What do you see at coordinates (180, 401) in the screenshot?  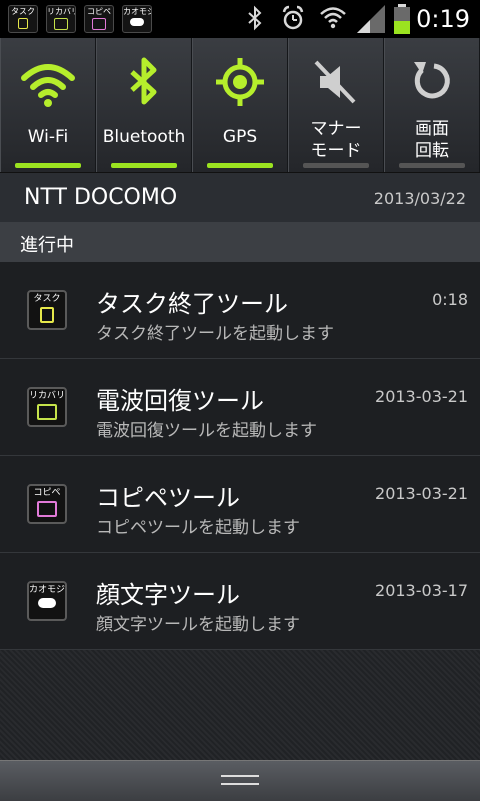 I see `notification-title: 電波回復ツール` at bounding box center [180, 401].